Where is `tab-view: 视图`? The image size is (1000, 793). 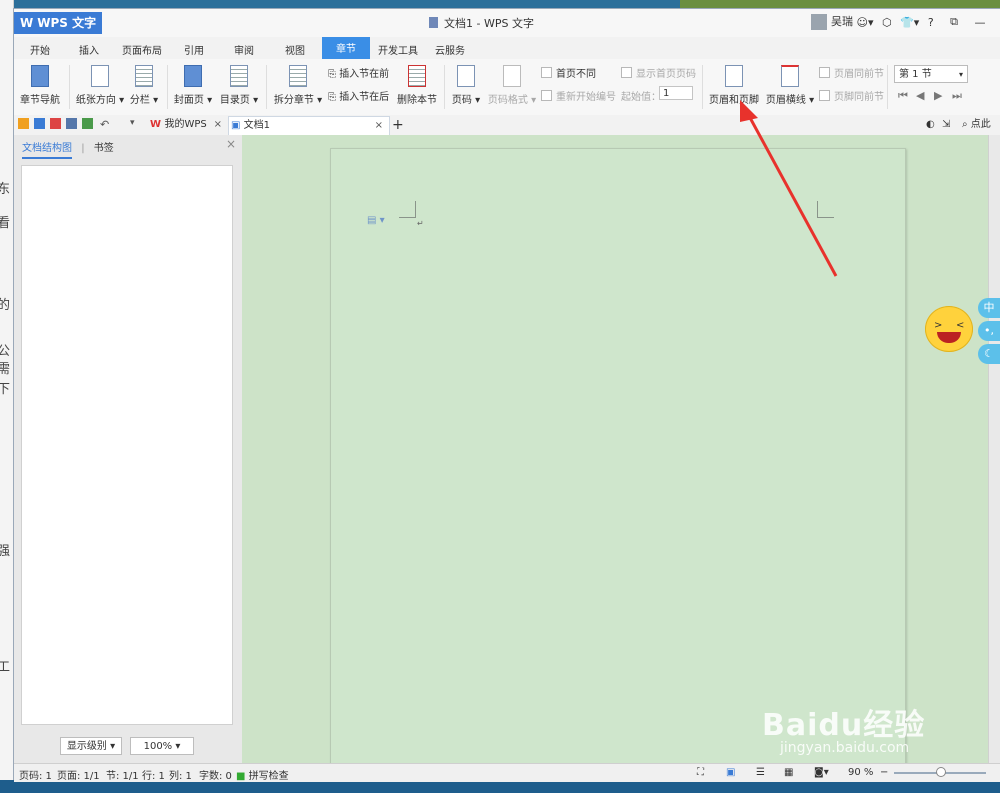 tab-view: 视图 is located at coordinates (295, 49).